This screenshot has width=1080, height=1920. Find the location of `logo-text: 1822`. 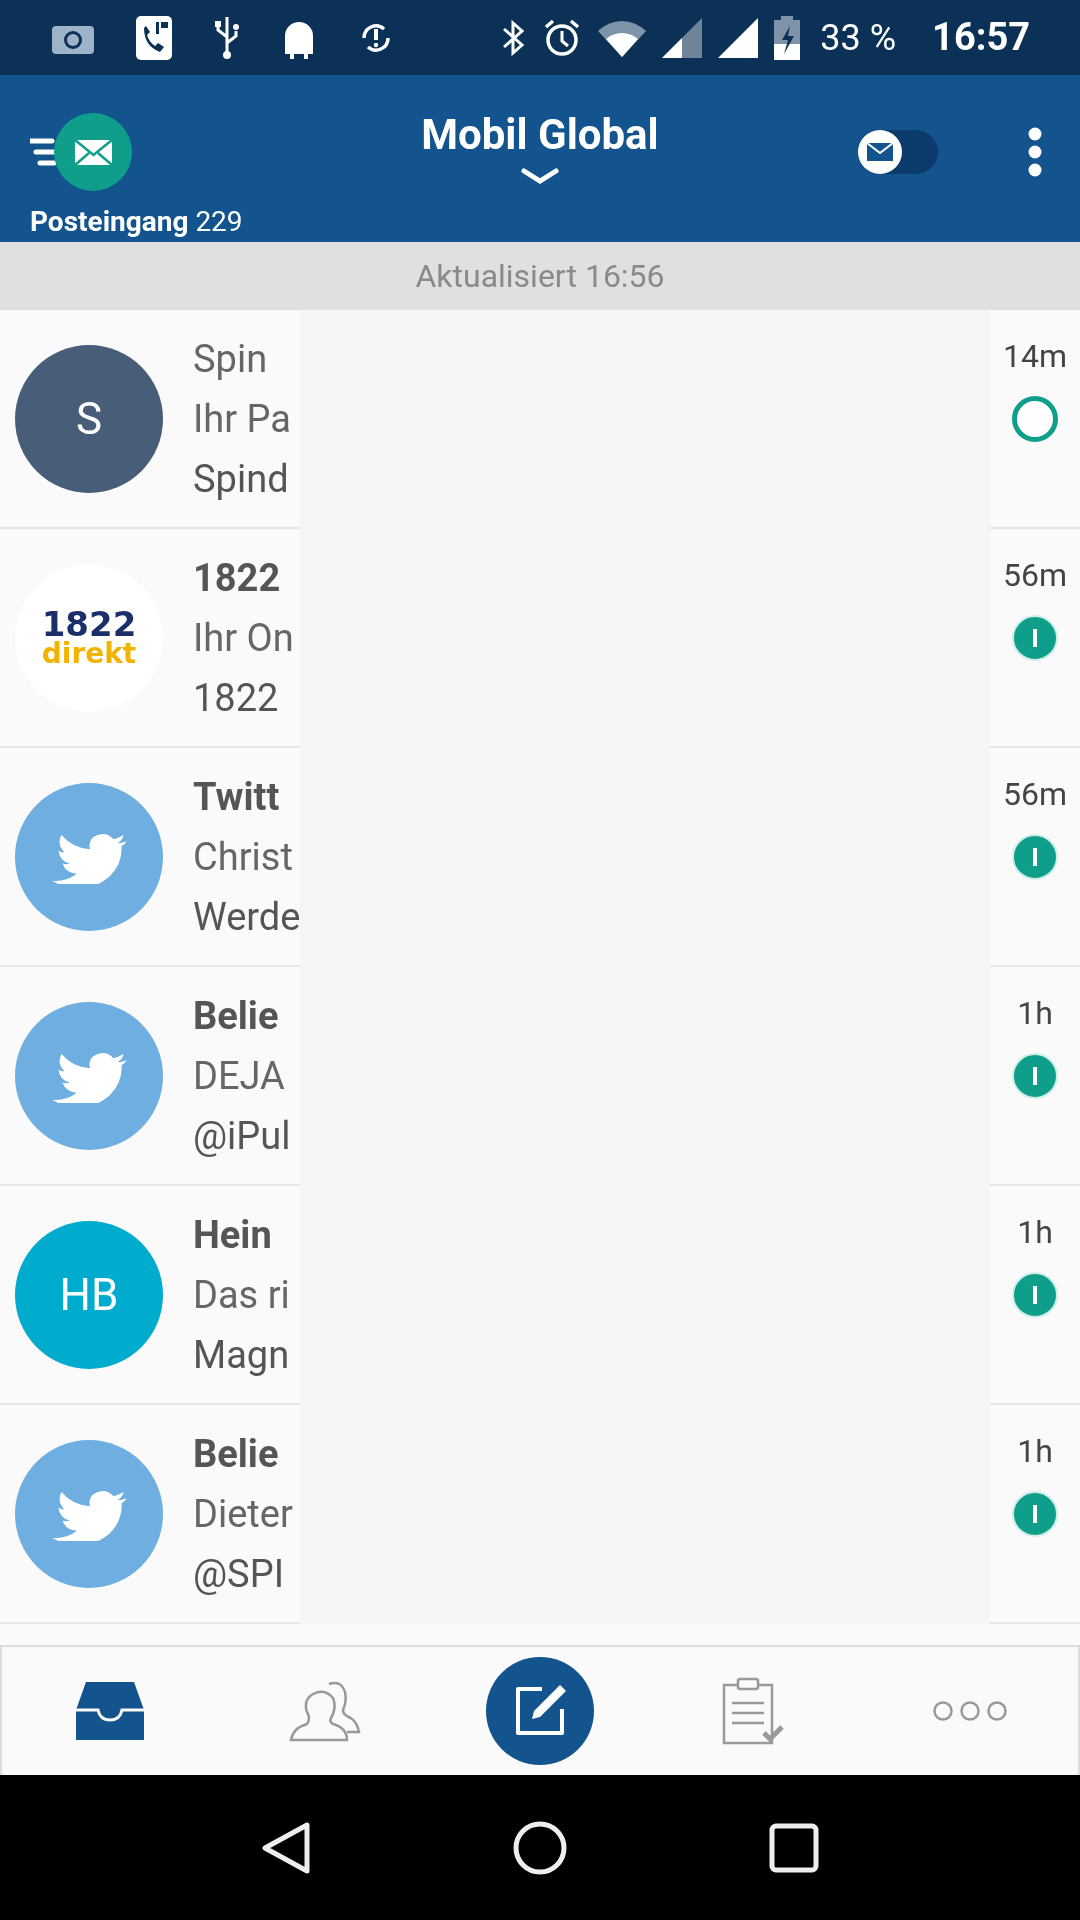

logo-text: 1822 is located at coordinates (89, 623).